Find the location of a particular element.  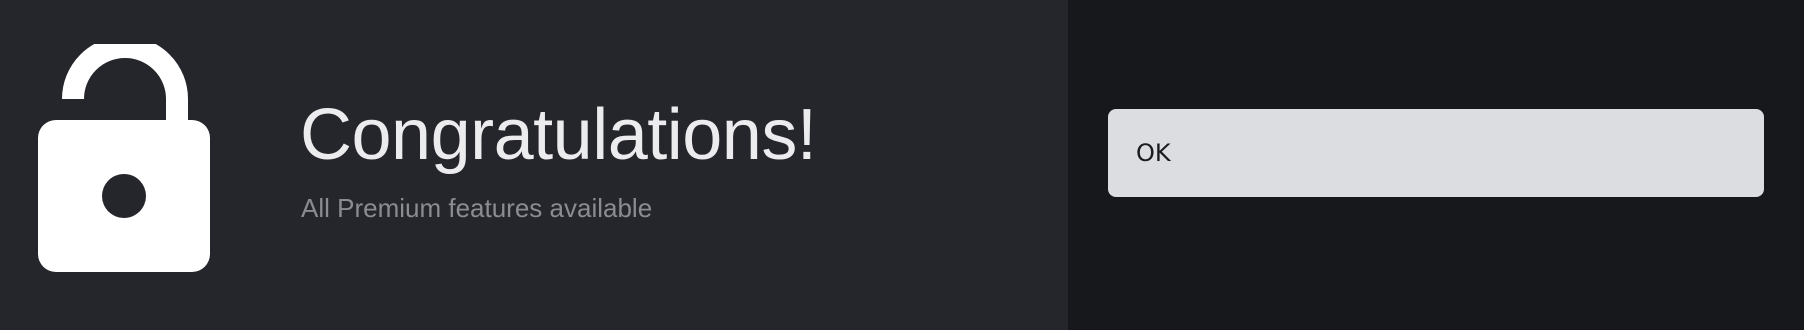

unlocked-padlock-icon is located at coordinates (124, 158).